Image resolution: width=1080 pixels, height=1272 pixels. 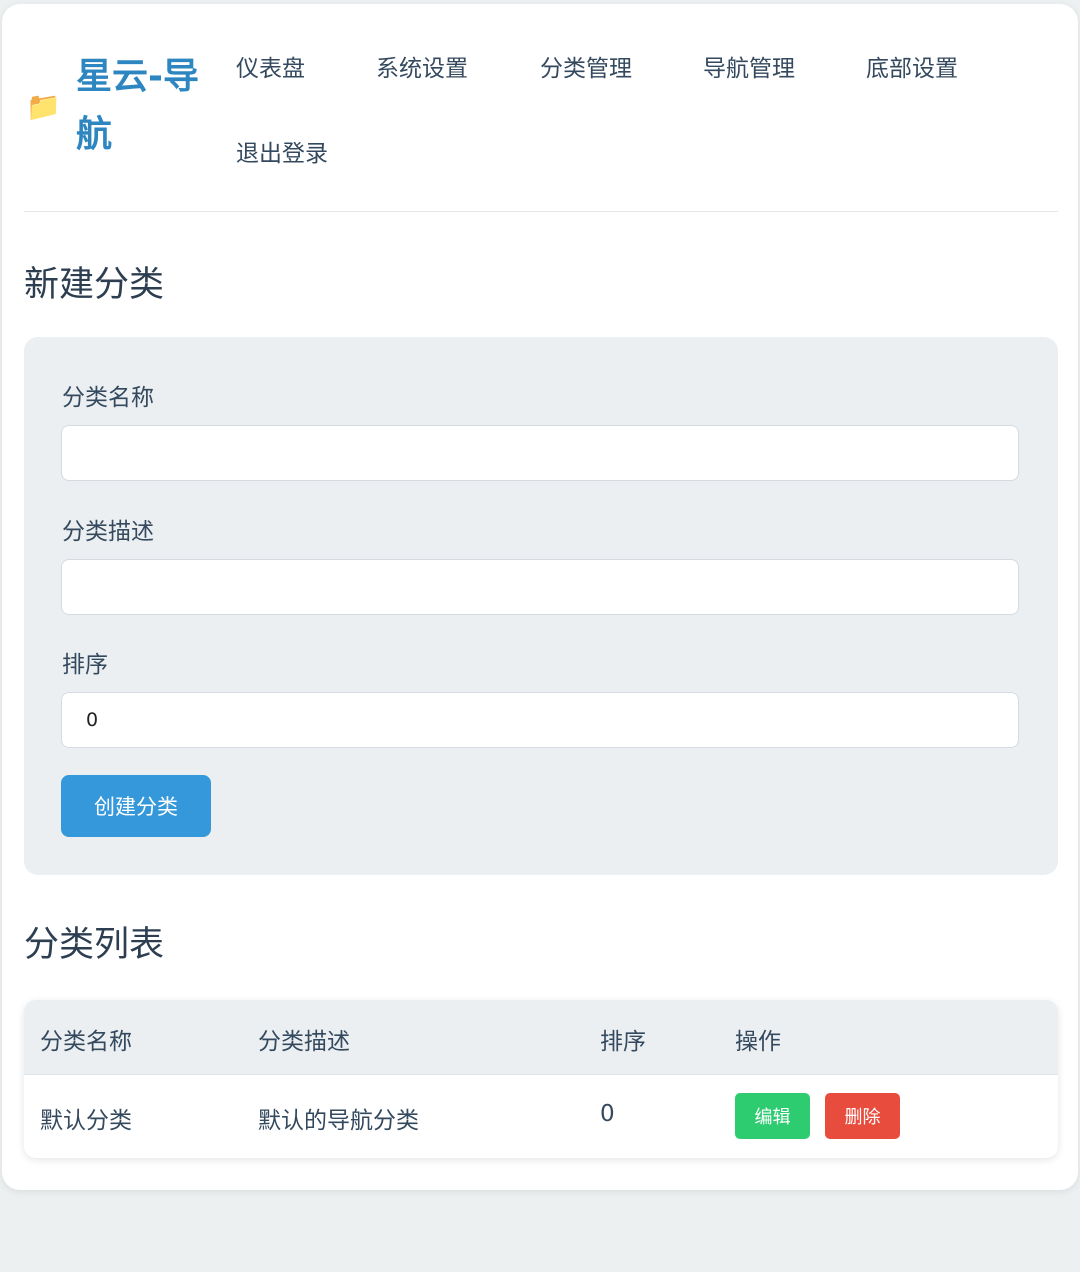 I want to click on nav-item-category-management: 分类管理, so click(x=586, y=66).